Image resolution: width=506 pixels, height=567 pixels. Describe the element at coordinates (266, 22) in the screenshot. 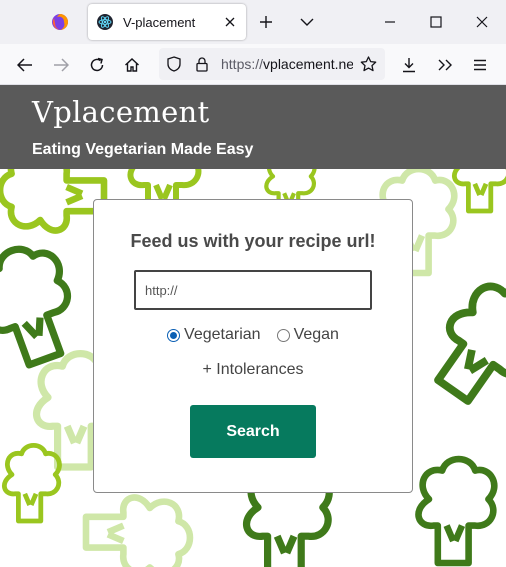

I see `new-tab-icon` at that location.